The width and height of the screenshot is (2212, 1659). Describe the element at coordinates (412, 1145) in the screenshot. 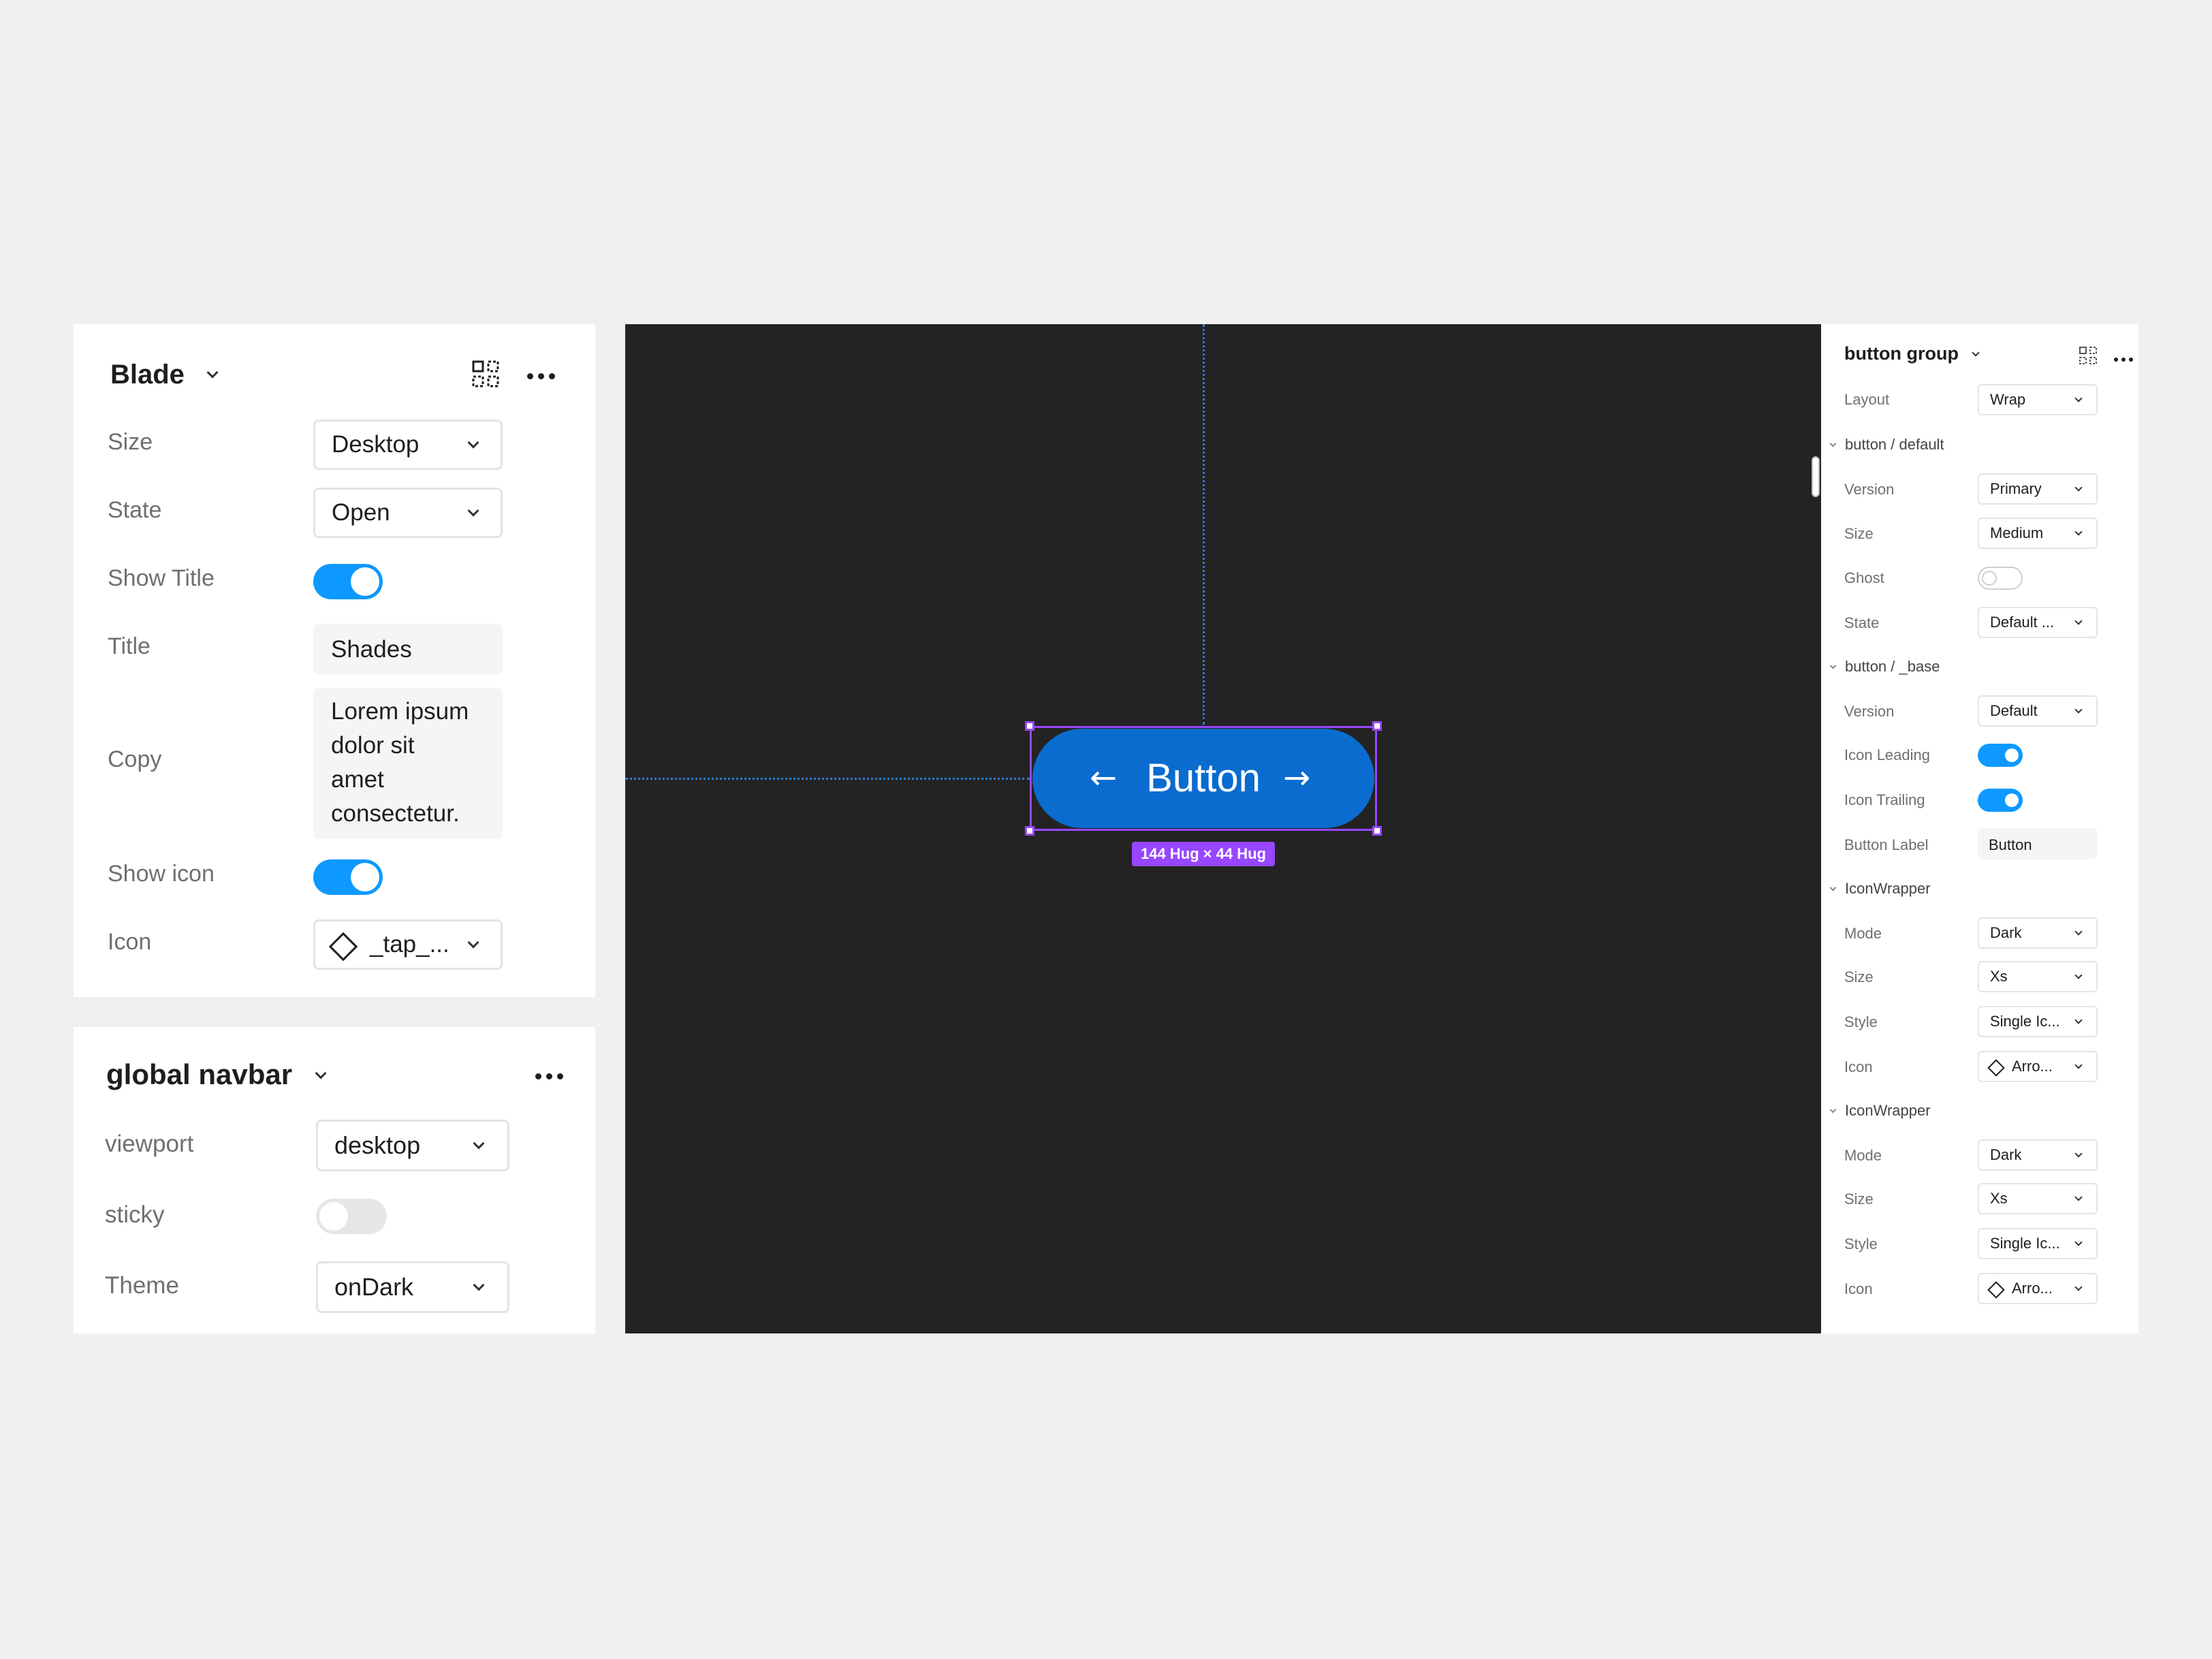

I see `viewport-dropdown: desktop` at that location.